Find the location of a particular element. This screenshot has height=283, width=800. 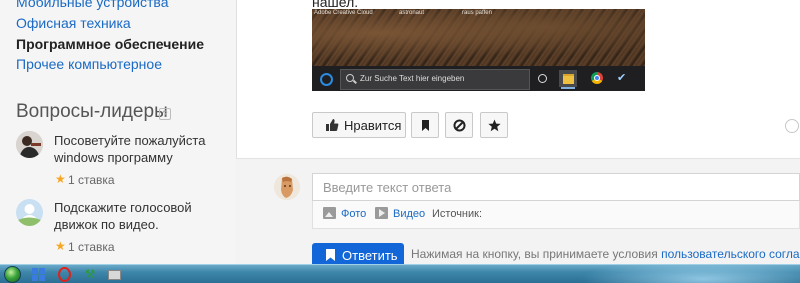

screenshot-search-box: Zur Suche Text hier eingeben is located at coordinates (435, 79).